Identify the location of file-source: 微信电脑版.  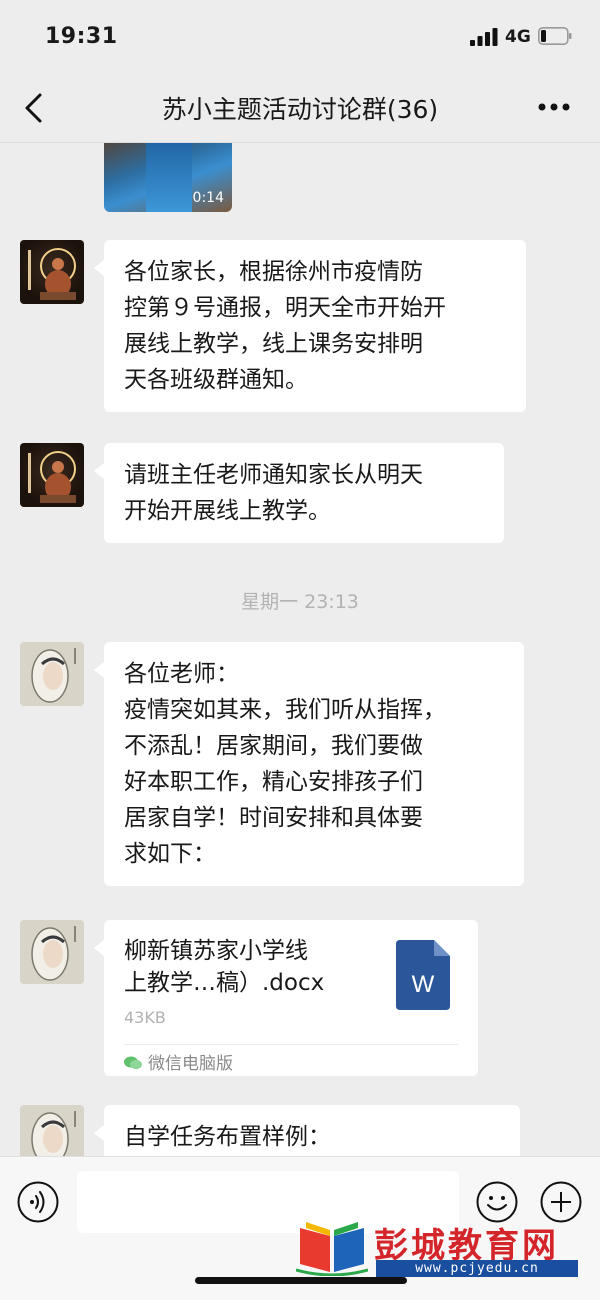
(178, 1061).